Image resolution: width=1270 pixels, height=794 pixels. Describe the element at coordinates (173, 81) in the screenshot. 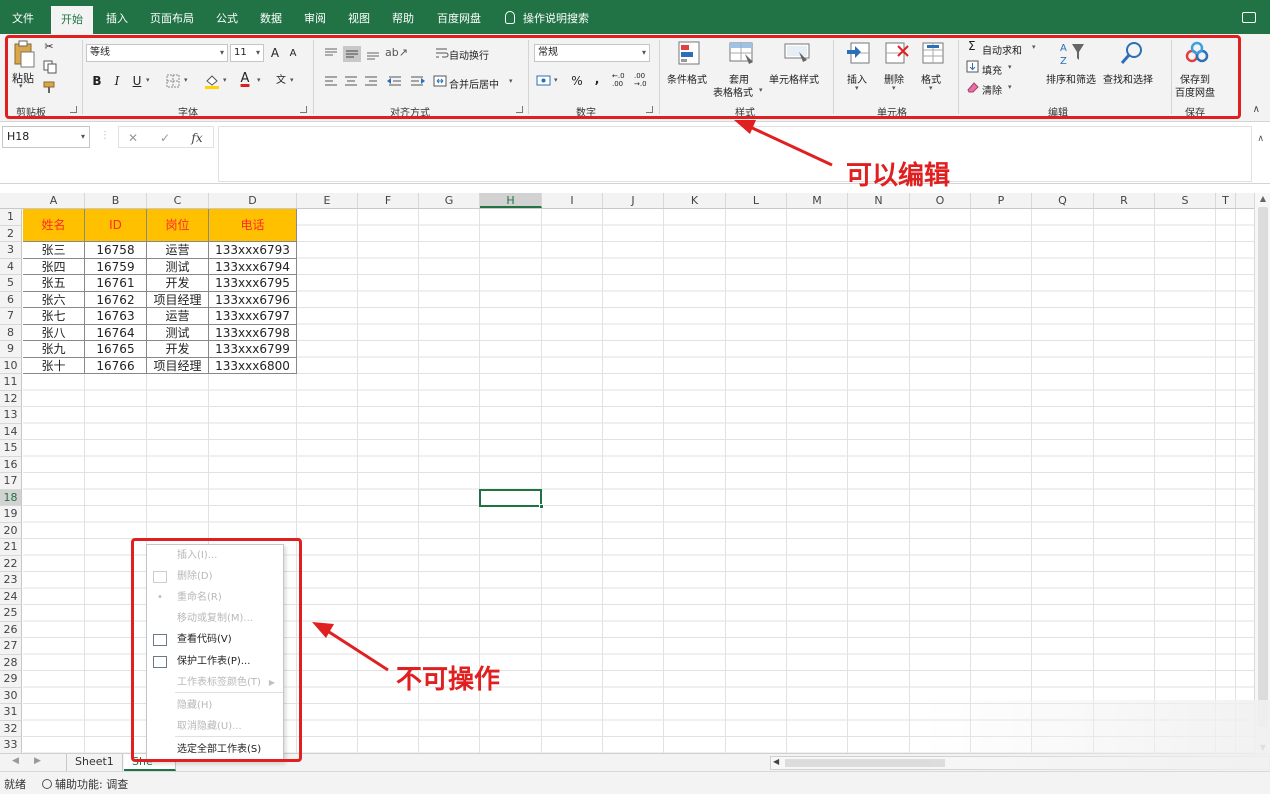

I see `borders-icon` at that location.